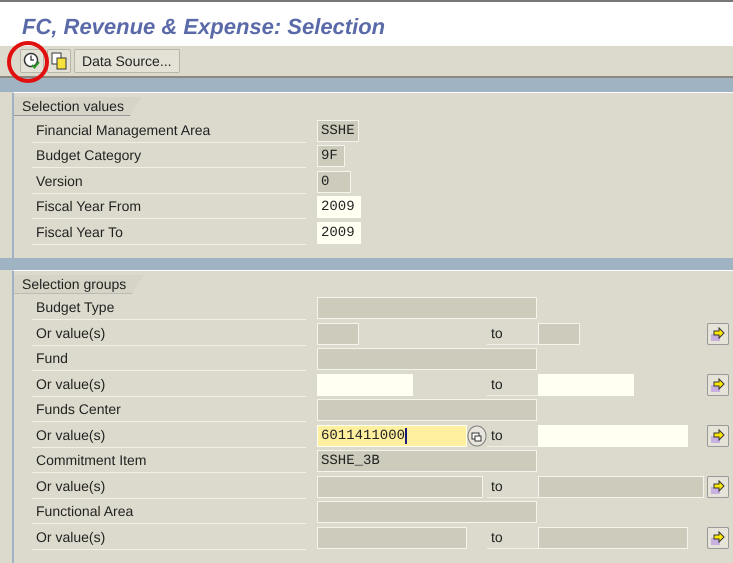 This screenshot has width=733, height=563. I want to click on field-label: Financial Management Area, so click(169, 130).